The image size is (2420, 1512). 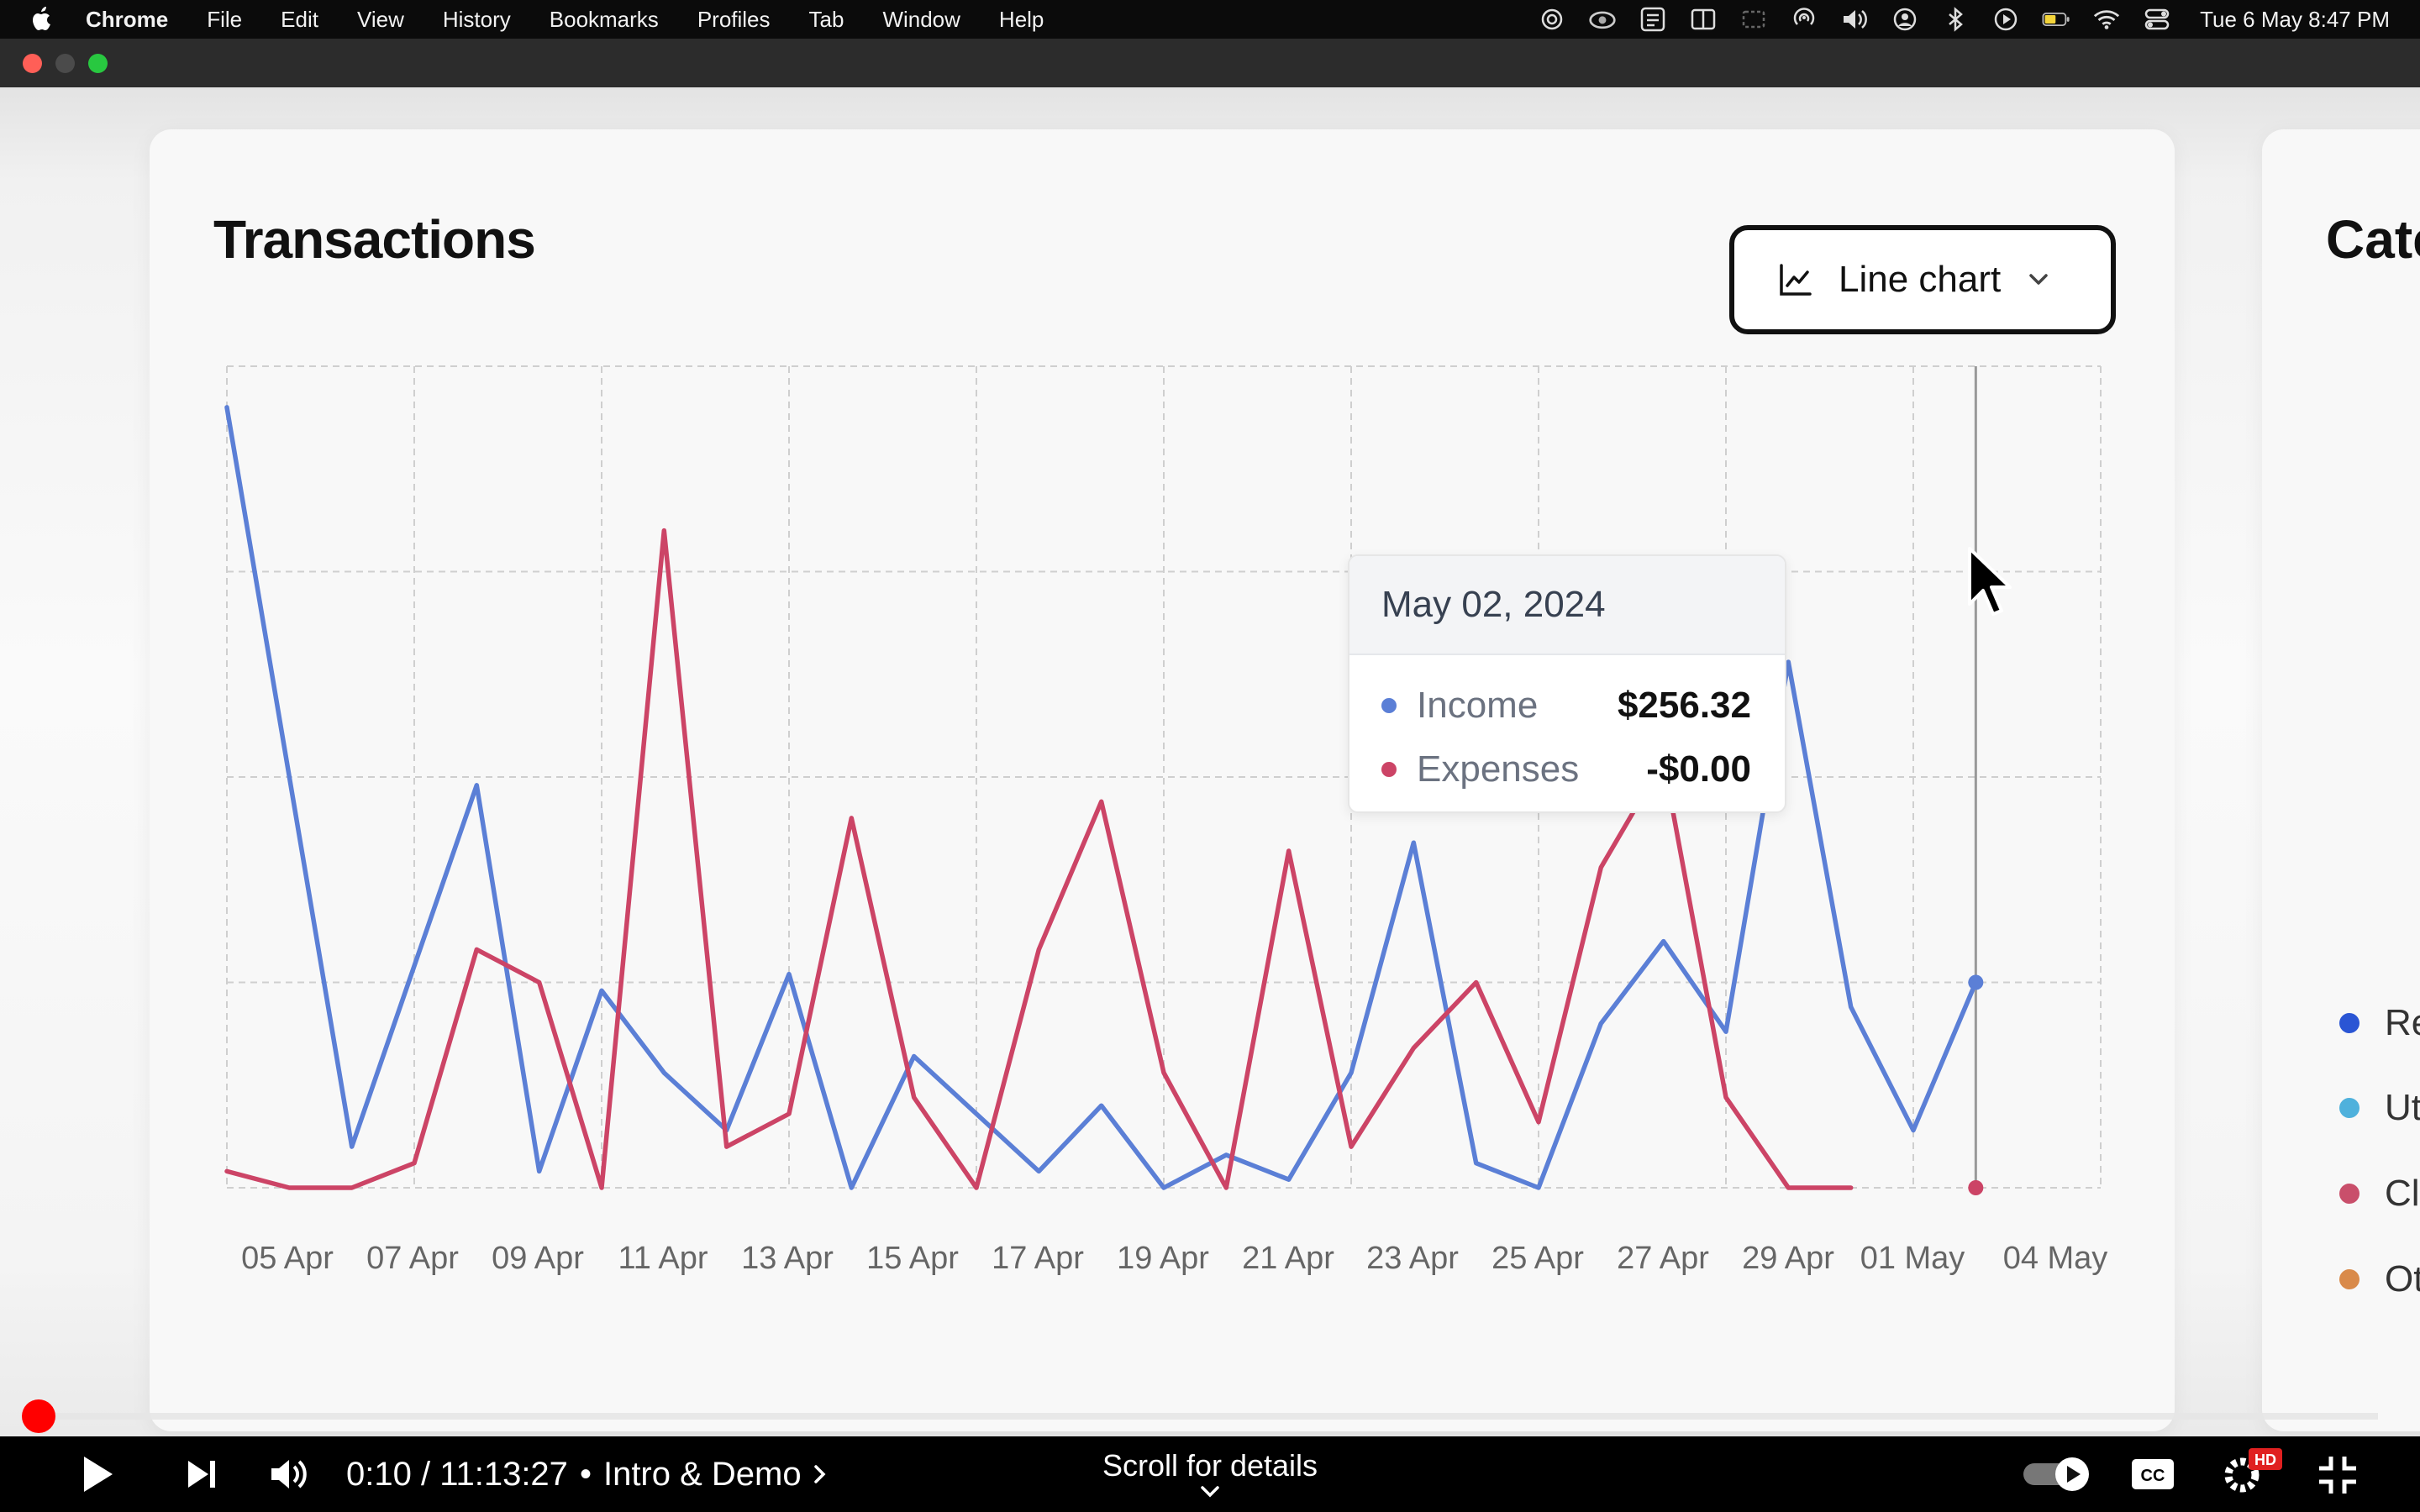 What do you see at coordinates (1478, 705) in the screenshot?
I see `tooltip-label: Income` at bounding box center [1478, 705].